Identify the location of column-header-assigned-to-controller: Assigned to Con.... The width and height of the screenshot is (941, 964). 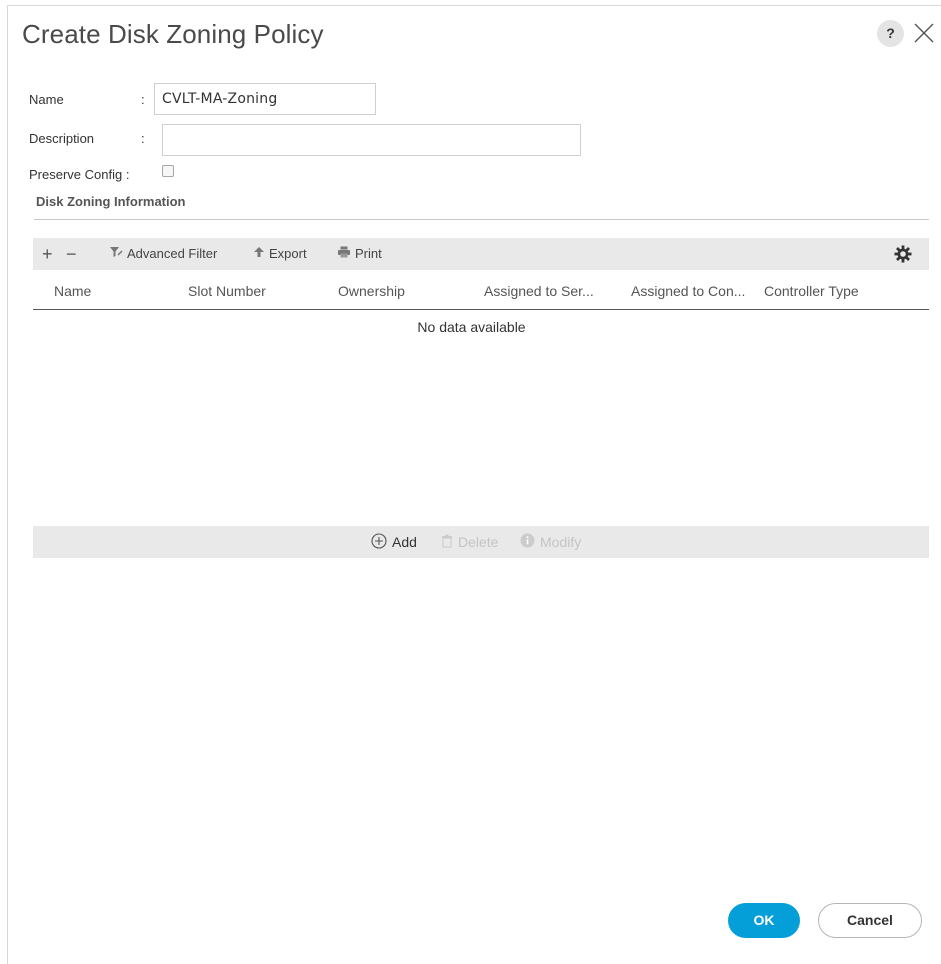
(688, 291).